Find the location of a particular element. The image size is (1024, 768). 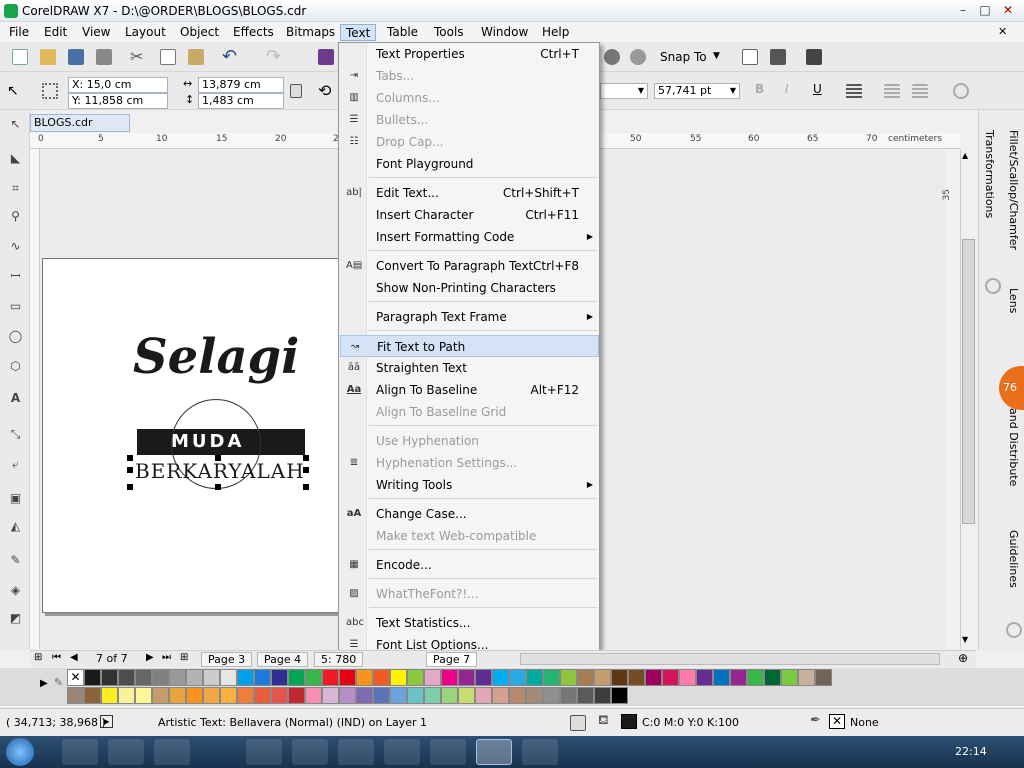

menu-item-fit-text-to-path: ↝ Fit Text to Path is located at coordinates (469, 346).